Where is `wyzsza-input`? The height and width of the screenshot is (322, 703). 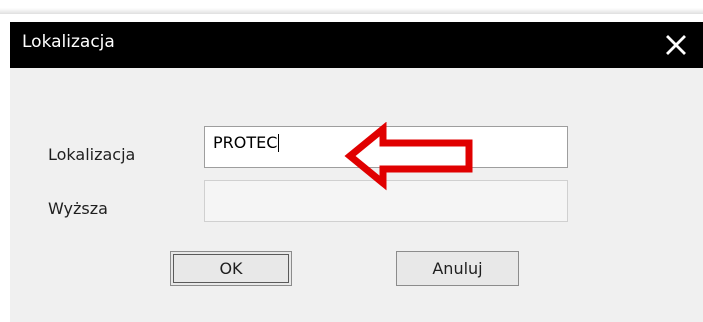 wyzsza-input is located at coordinates (386, 201).